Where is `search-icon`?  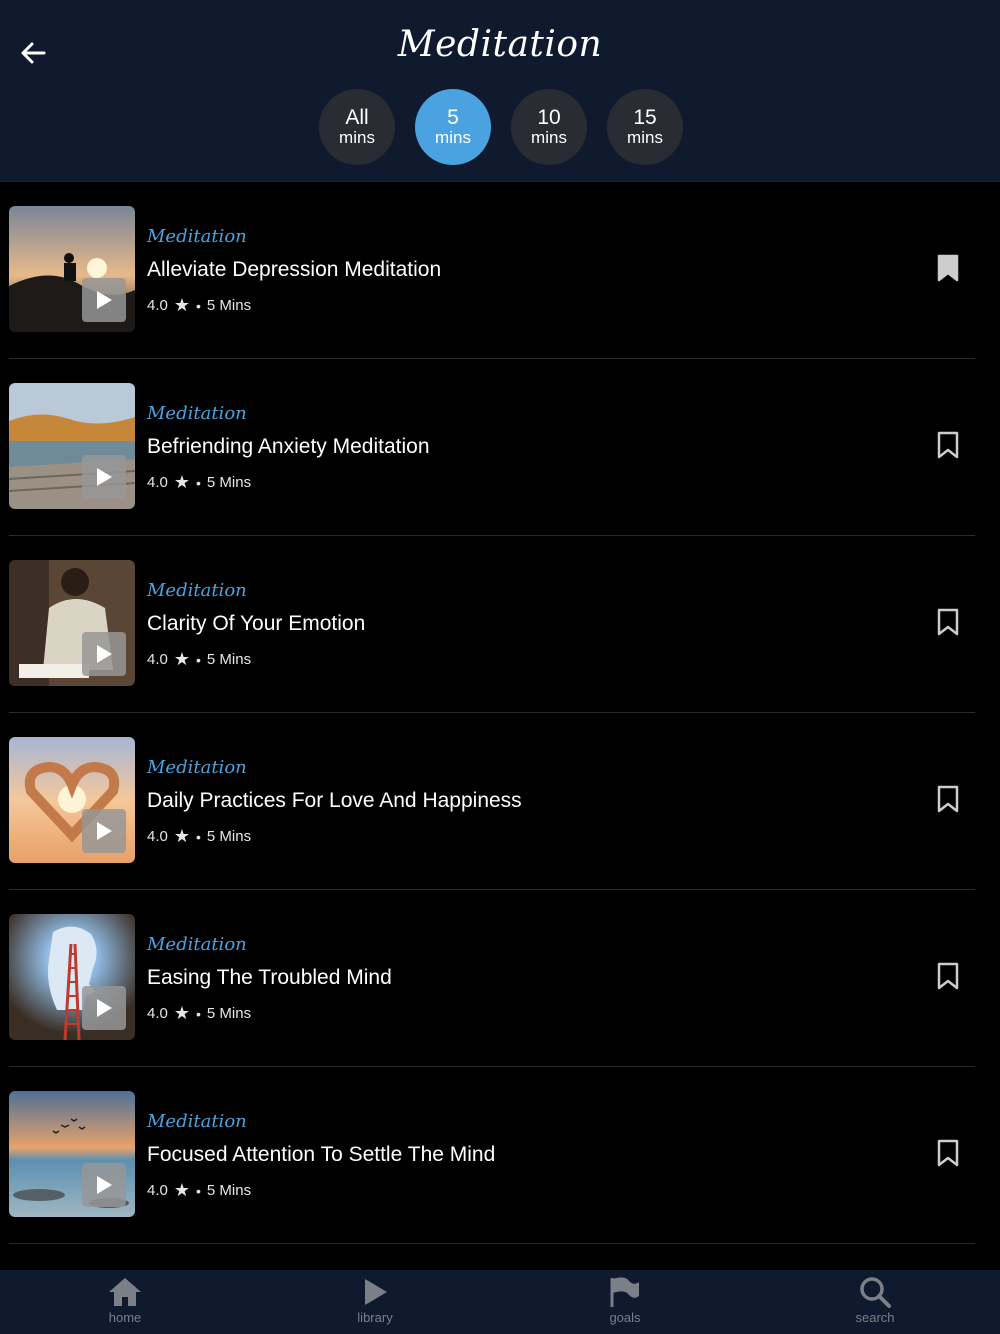
search-icon is located at coordinates (875, 1292).